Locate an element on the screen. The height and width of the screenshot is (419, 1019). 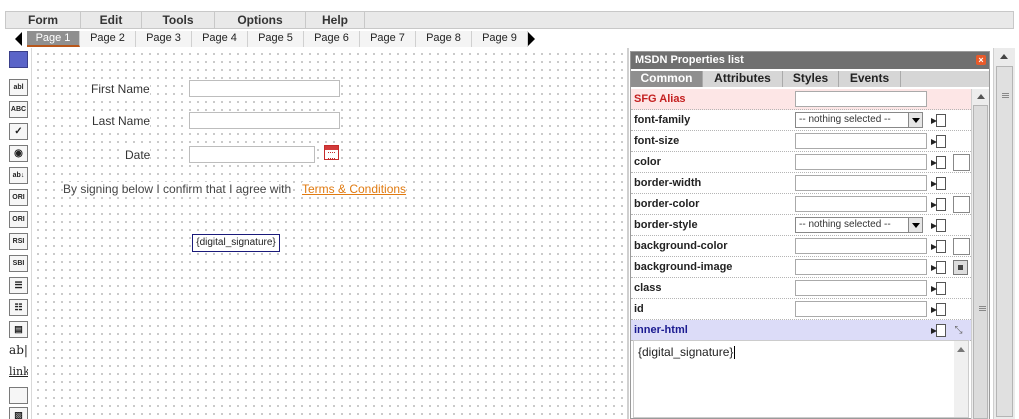
page-scrollbar is located at coordinates (1004, 233).